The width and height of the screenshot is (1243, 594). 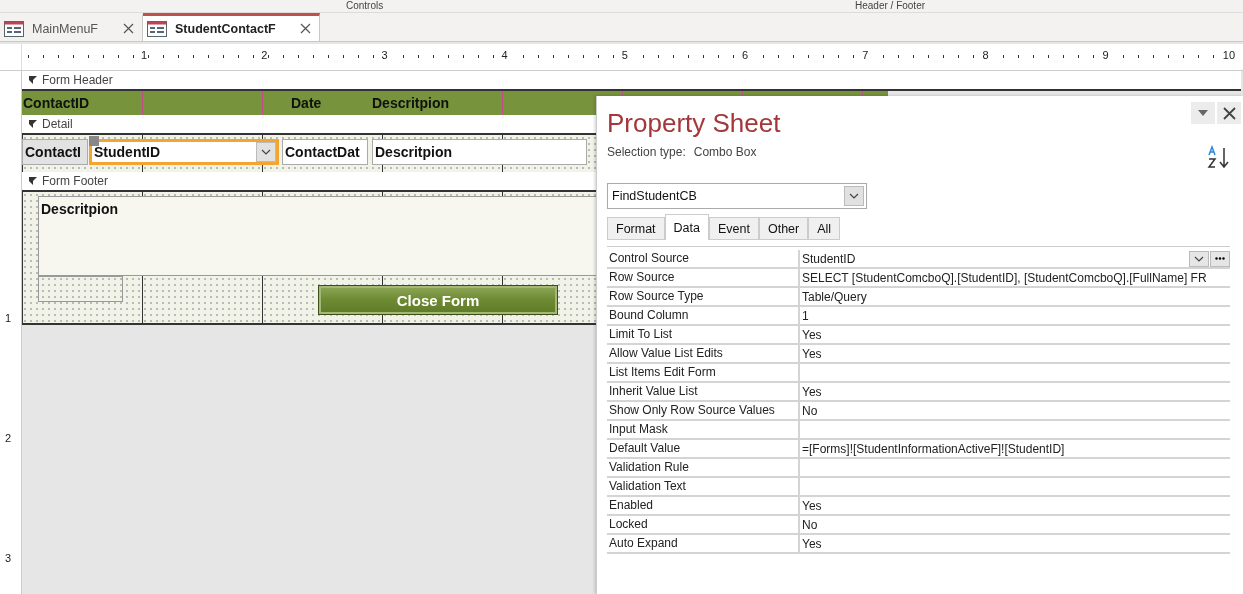 I want to click on selection-type-value: Combo Box, so click(x=725, y=152).